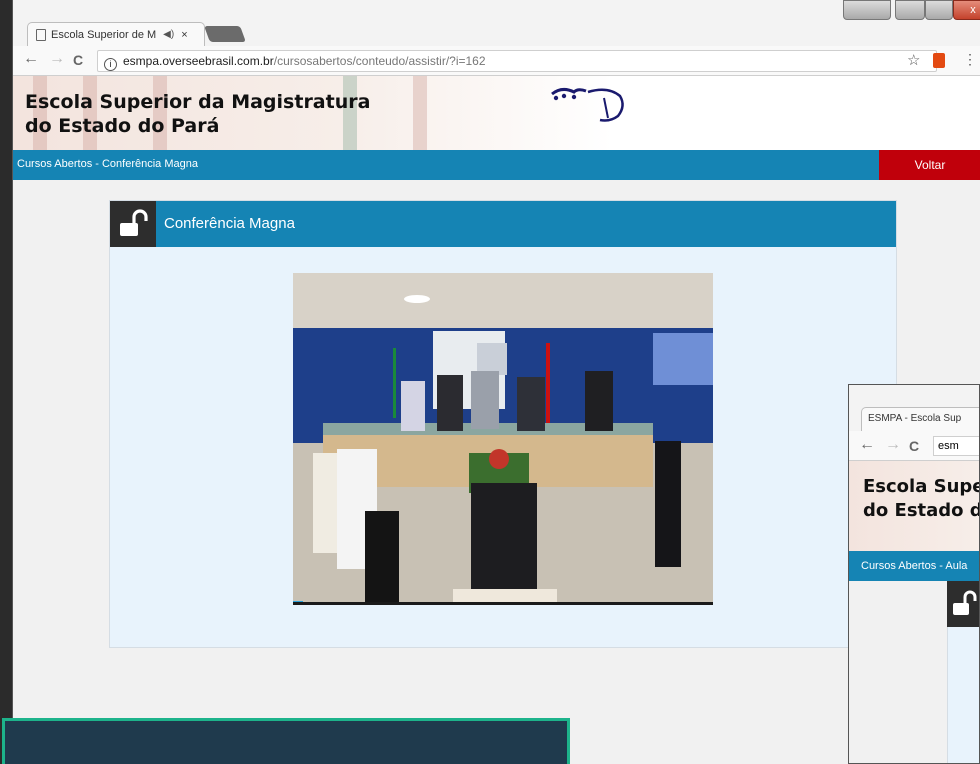 The image size is (980, 764). What do you see at coordinates (948, 446) in the screenshot?
I see `second-url: esm` at bounding box center [948, 446].